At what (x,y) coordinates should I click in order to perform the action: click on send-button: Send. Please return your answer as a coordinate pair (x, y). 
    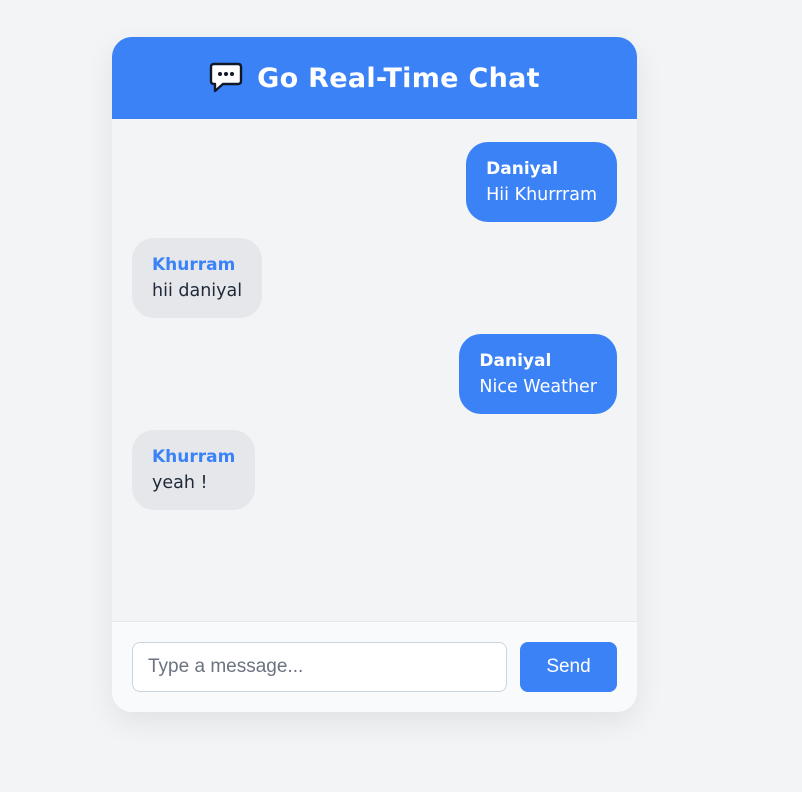
    Looking at the image, I should click on (568, 667).